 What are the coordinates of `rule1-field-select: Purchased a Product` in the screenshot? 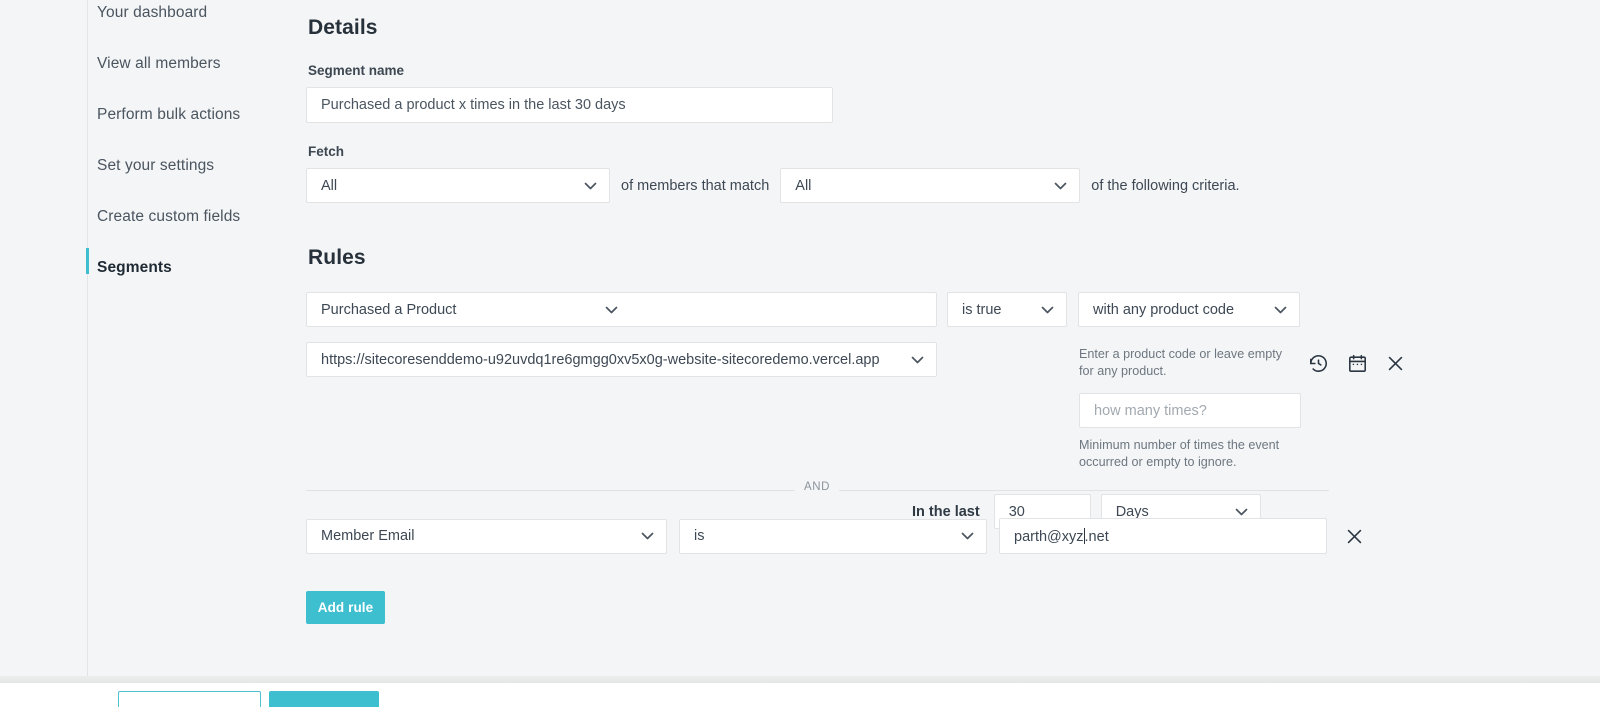 It's located at (621, 309).